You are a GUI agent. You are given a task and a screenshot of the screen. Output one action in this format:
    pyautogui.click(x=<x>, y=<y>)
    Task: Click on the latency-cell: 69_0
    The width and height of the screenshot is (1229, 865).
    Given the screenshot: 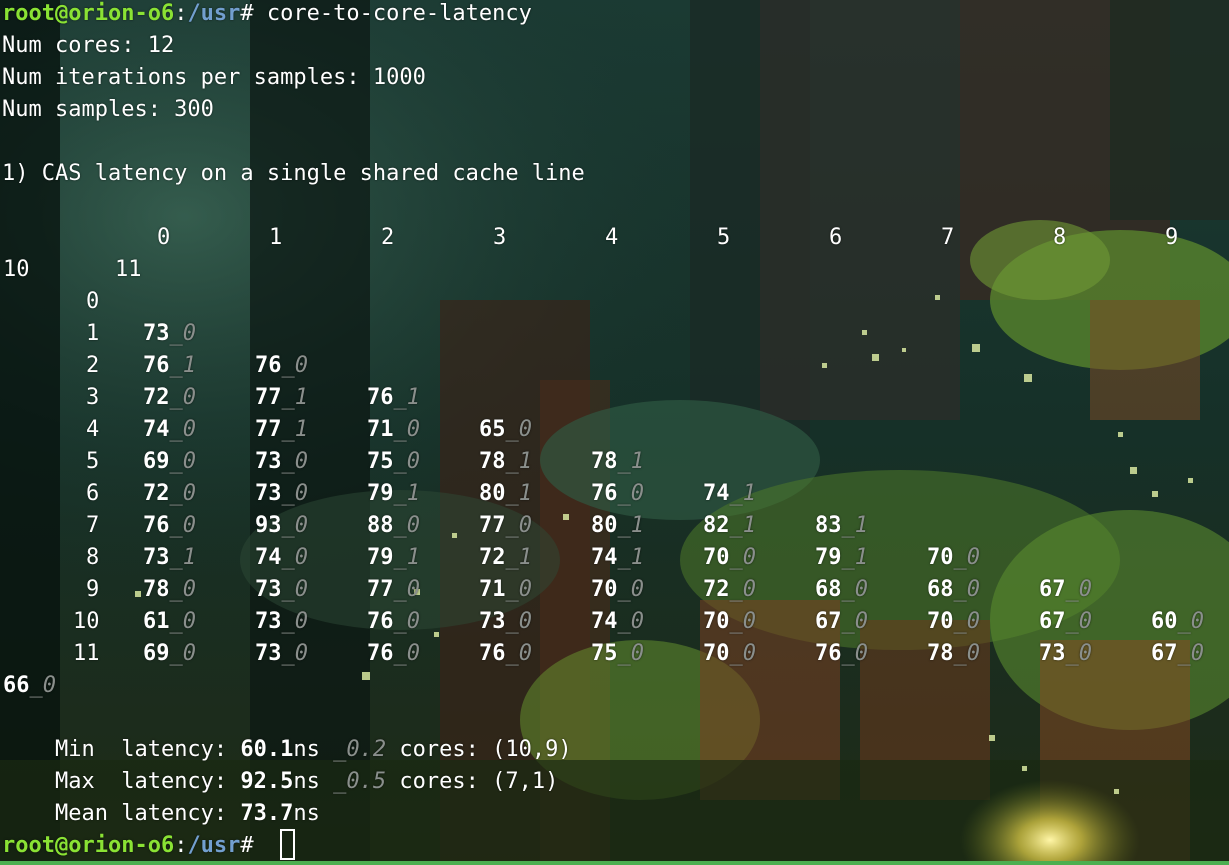 What is the action you would take?
    pyautogui.click(x=169, y=462)
    